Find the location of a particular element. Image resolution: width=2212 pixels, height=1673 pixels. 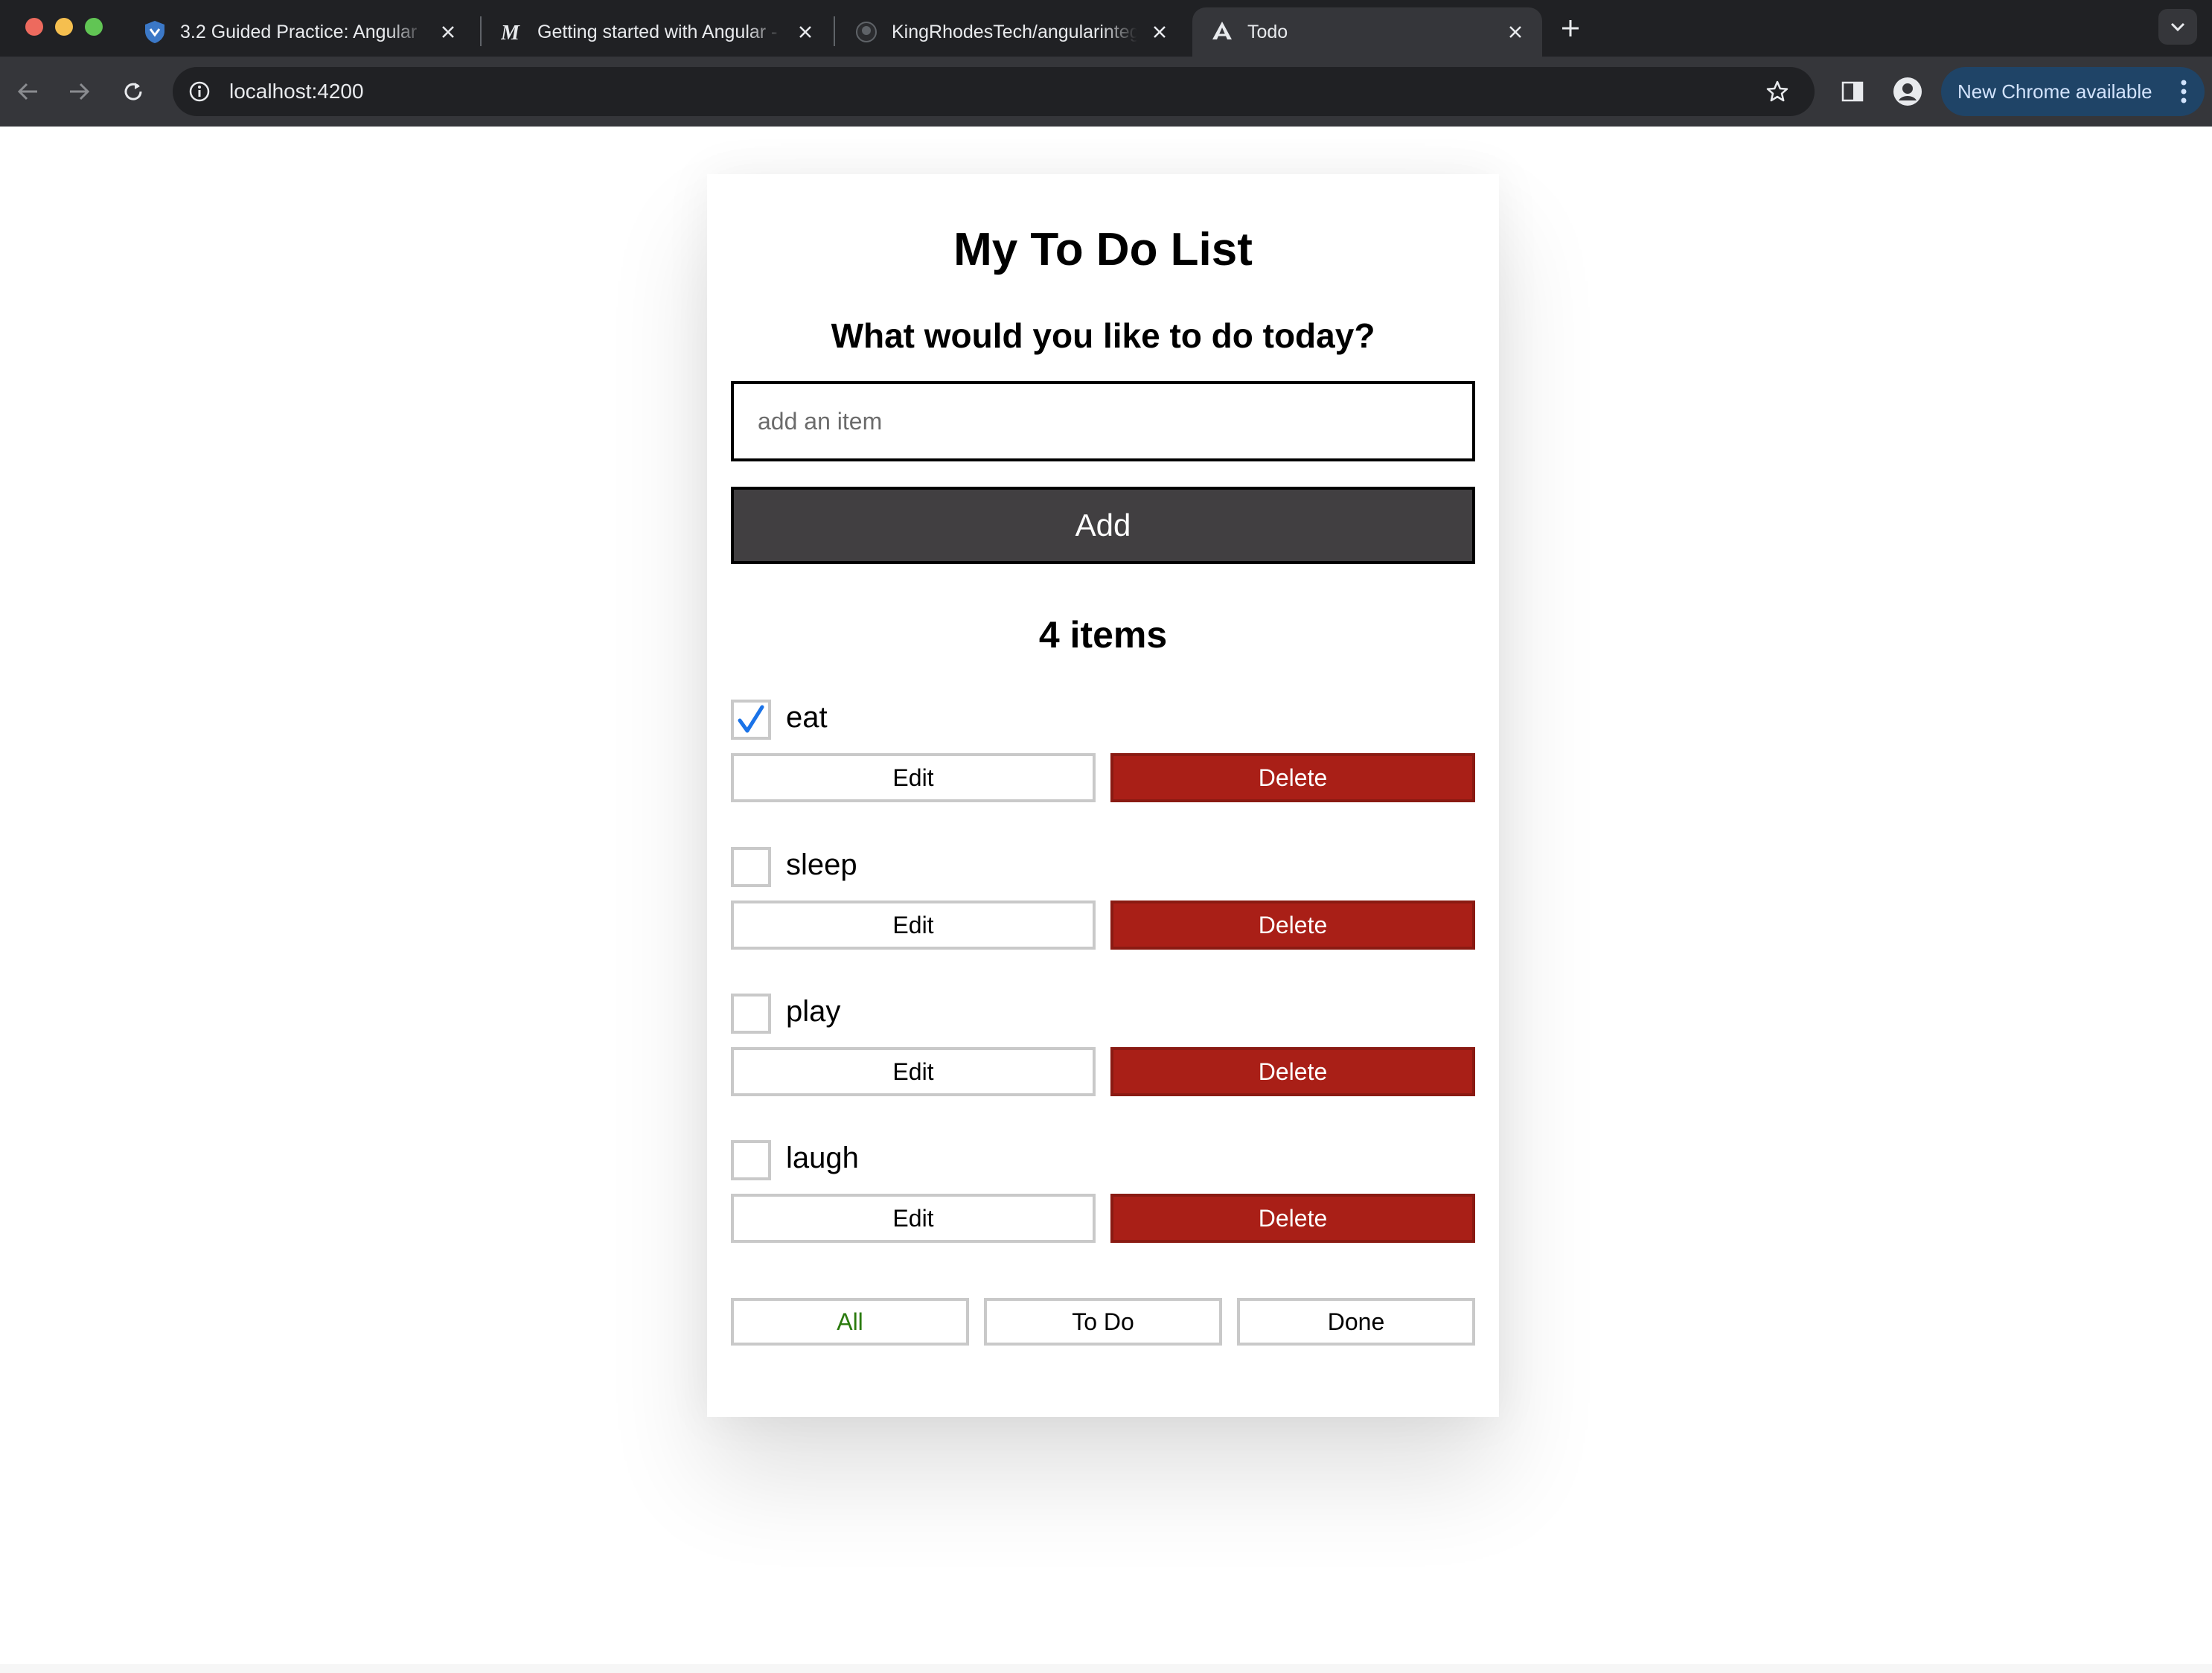

filter-todo-button: To Do is located at coordinates (1103, 1322).